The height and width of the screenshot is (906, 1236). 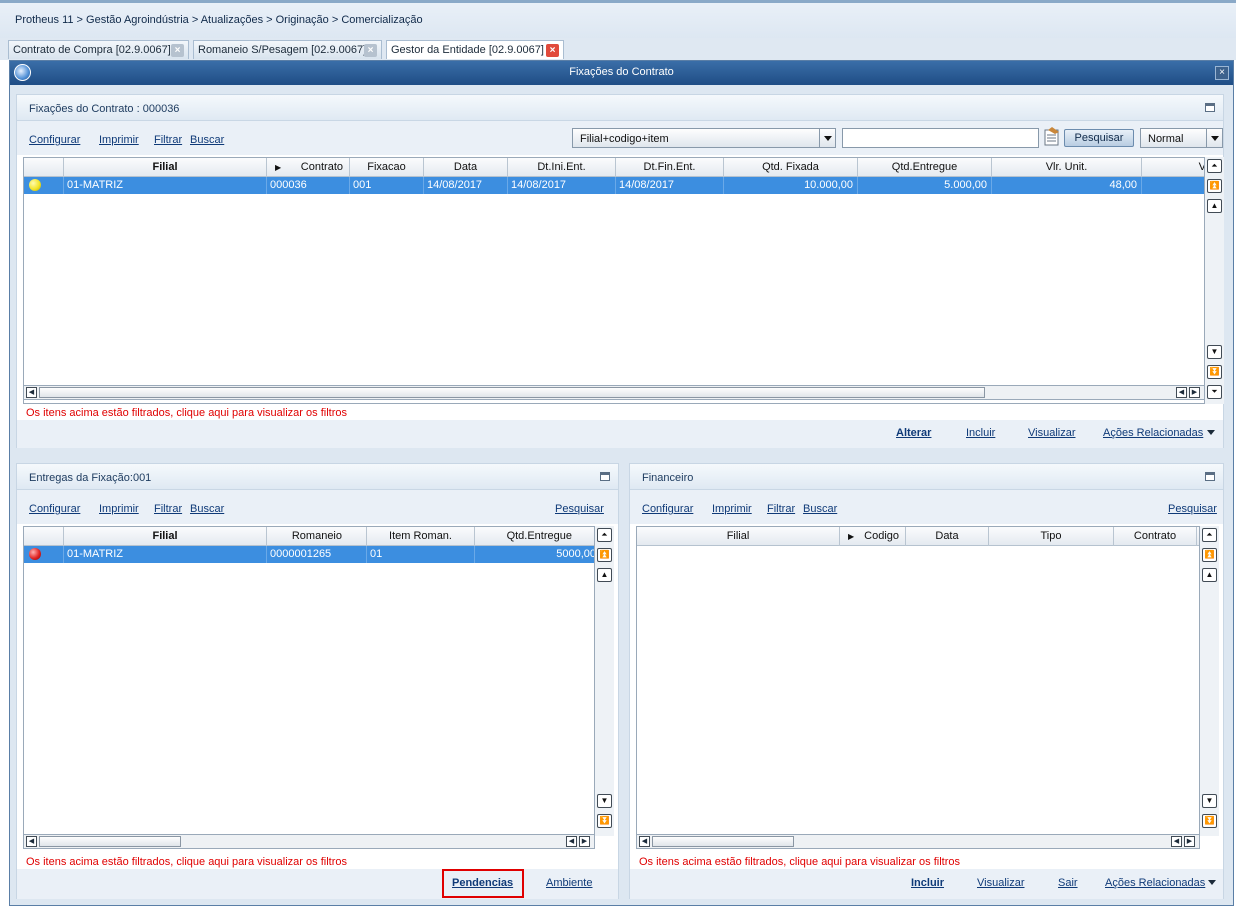 What do you see at coordinates (1067, 167) in the screenshot?
I see `column-header-vlr-unit: Vlr. Unit.` at bounding box center [1067, 167].